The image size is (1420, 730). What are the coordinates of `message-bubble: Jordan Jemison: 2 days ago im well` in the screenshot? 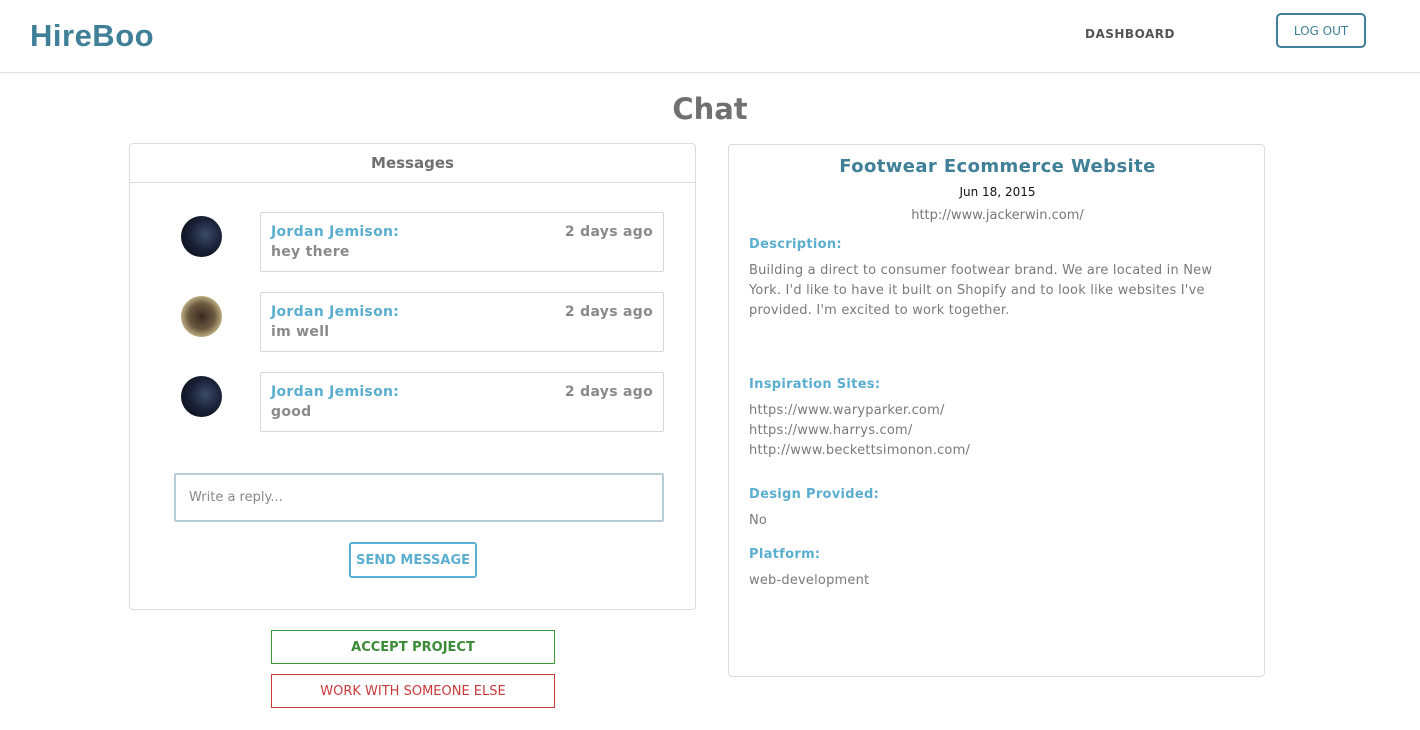 It's located at (462, 322).